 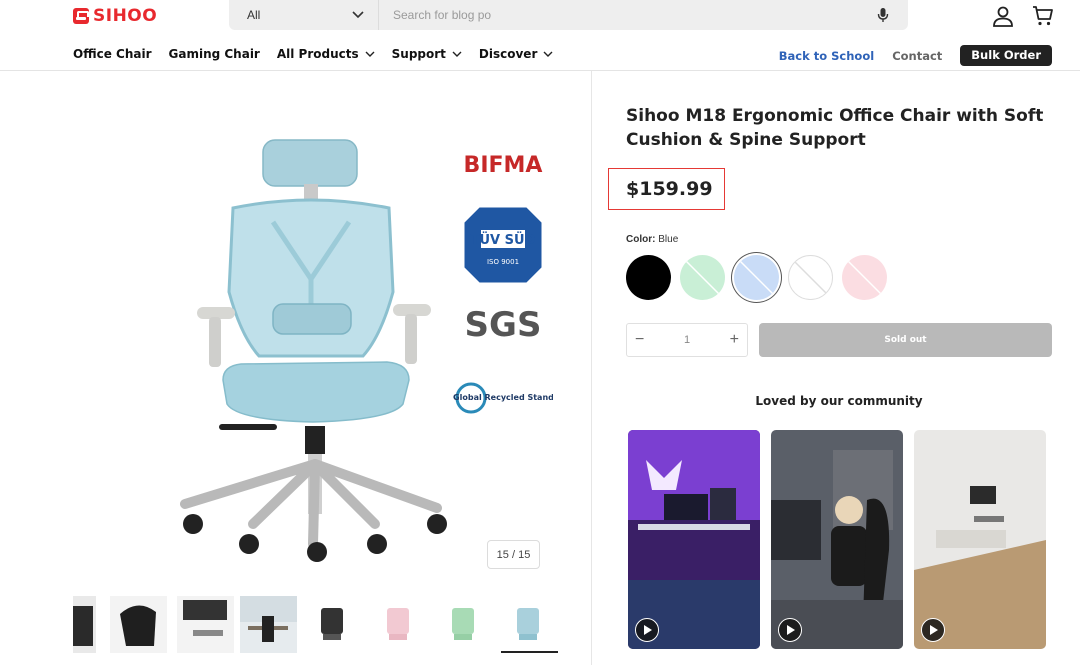 What do you see at coordinates (639, 340) in the screenshot?
I see `minus-icon: −` at bounding box center [639, 340].